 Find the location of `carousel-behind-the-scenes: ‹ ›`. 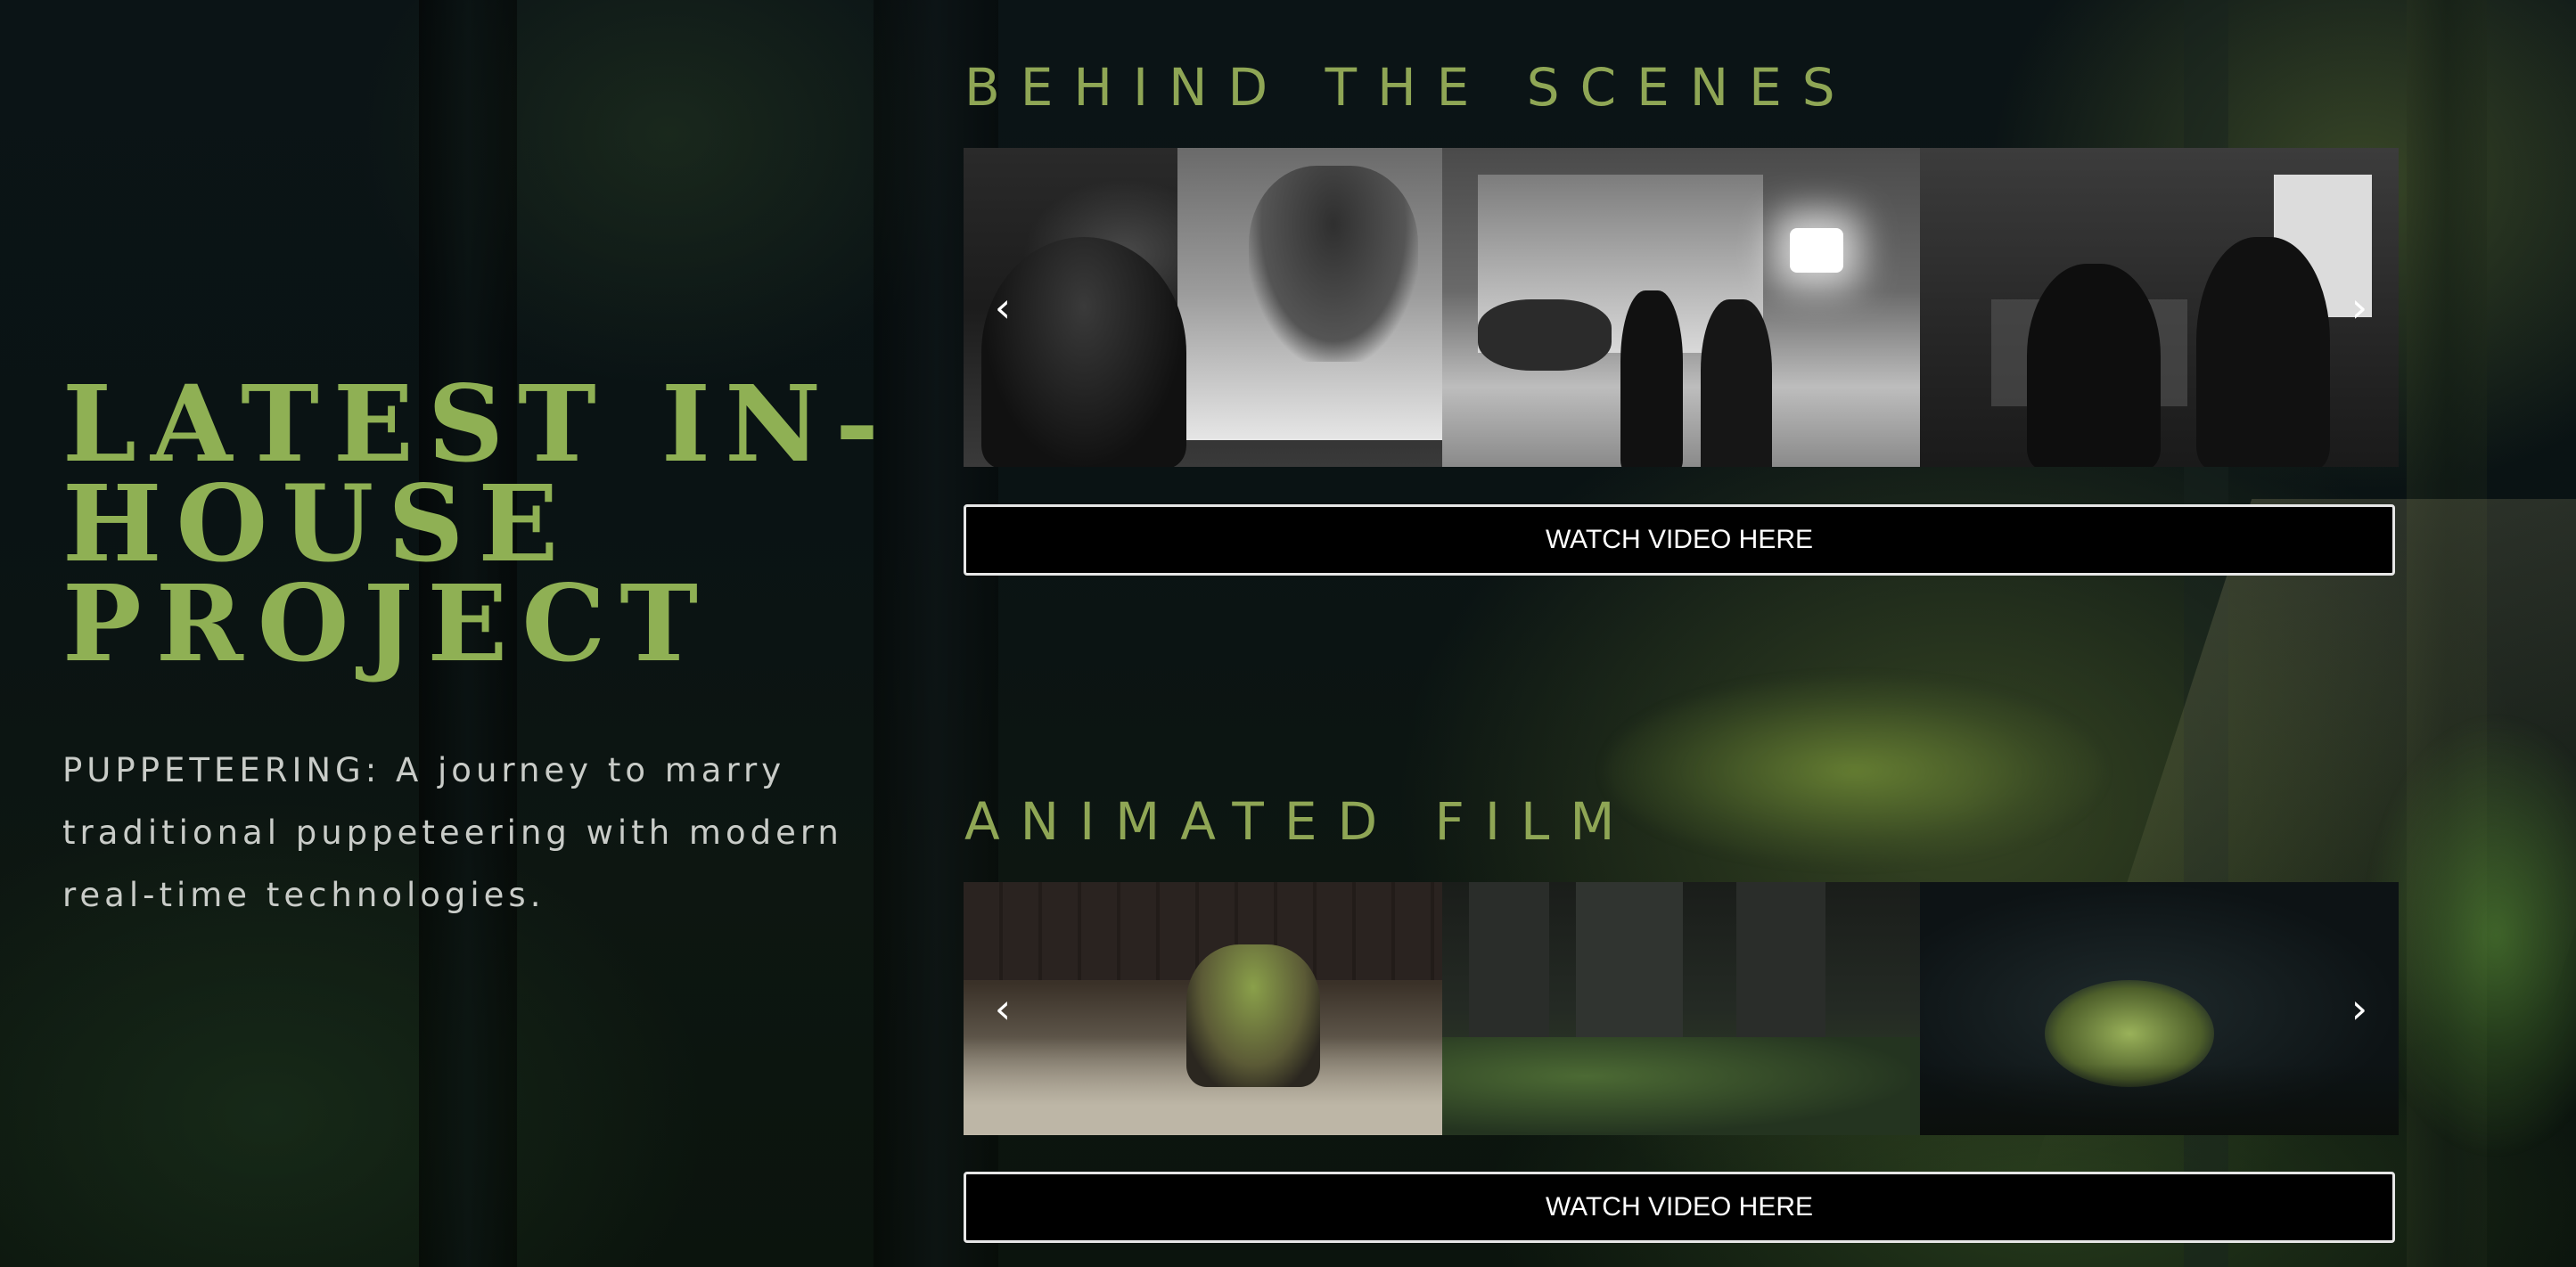

carousel-behind-the-scenes: ‹ › is located at coordinates (1682, 308).